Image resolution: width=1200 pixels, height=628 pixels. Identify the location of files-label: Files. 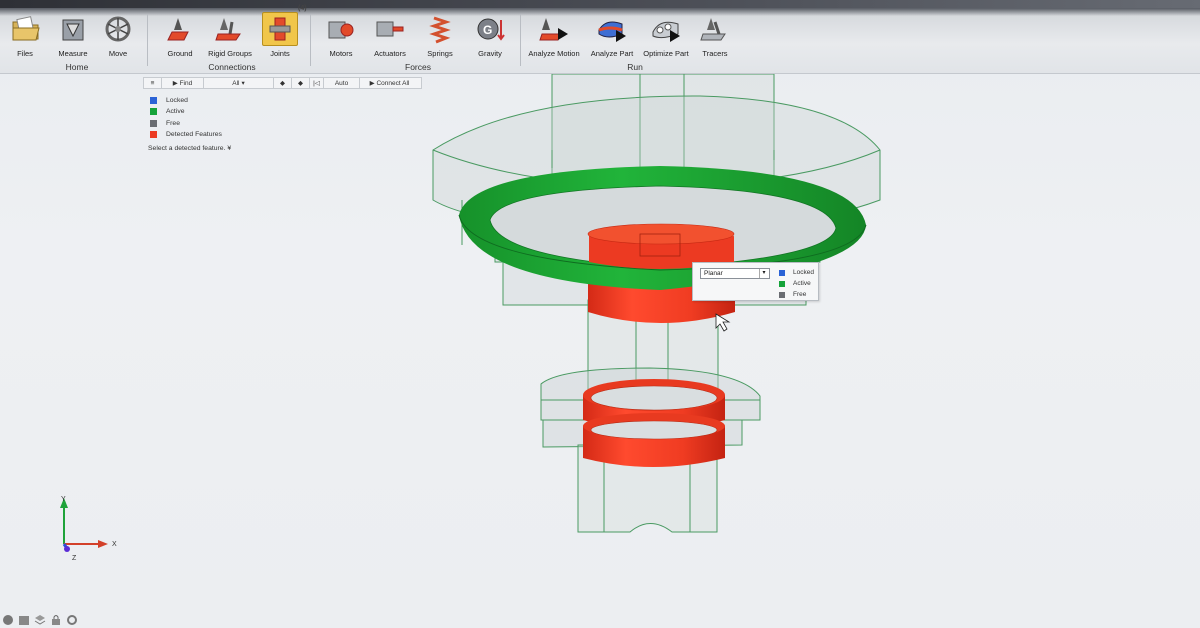
(25, 53).